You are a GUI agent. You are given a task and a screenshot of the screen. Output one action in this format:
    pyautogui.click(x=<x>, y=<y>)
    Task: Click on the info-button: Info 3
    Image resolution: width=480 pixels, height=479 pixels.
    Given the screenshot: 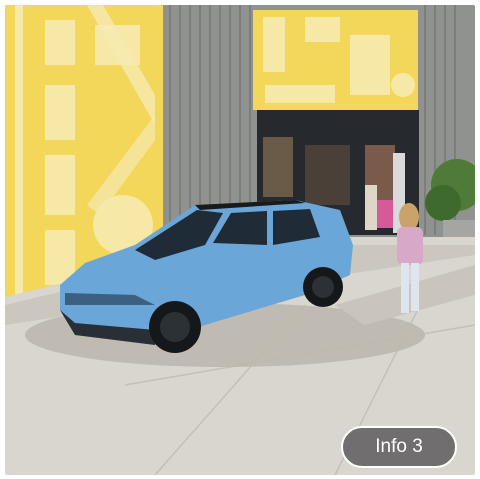 What is the action you would take?
    pyautogui.click(x=399, y=447)
    